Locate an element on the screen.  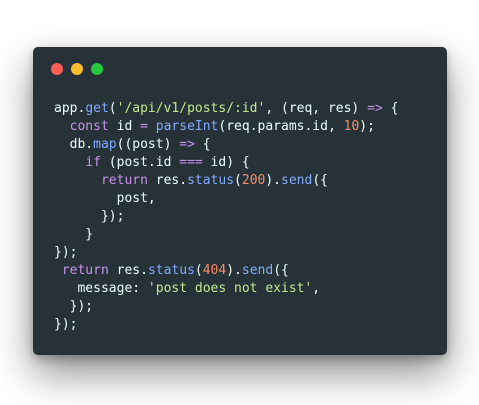
code-token-plain: , is located at coordinates (316, 288).